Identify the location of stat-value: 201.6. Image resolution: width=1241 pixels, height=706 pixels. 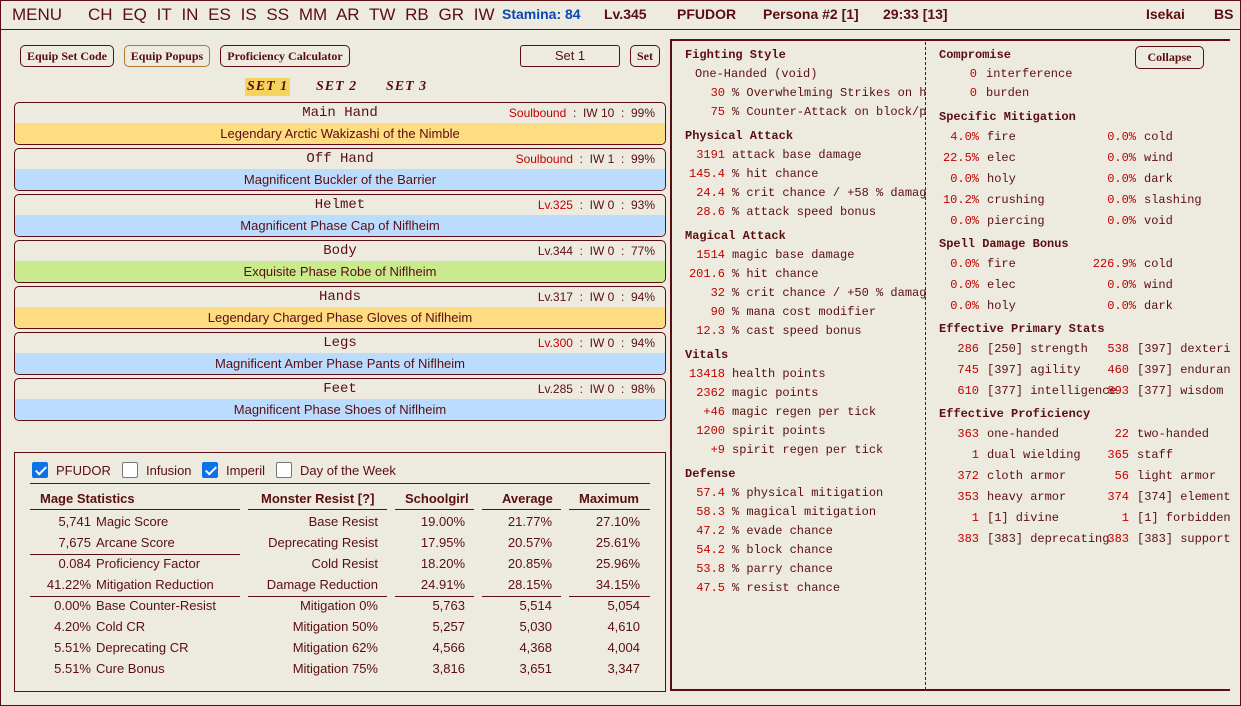
(706, 274).